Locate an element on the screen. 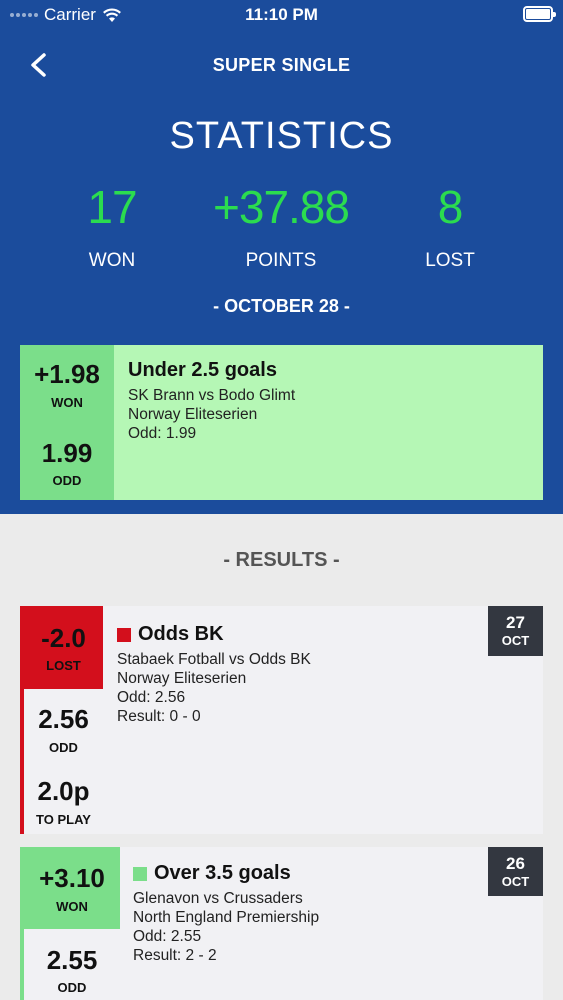 The width and height of the screenshot is (563, 1000). result-title: Odds BK is located at coordinates (181, 634).